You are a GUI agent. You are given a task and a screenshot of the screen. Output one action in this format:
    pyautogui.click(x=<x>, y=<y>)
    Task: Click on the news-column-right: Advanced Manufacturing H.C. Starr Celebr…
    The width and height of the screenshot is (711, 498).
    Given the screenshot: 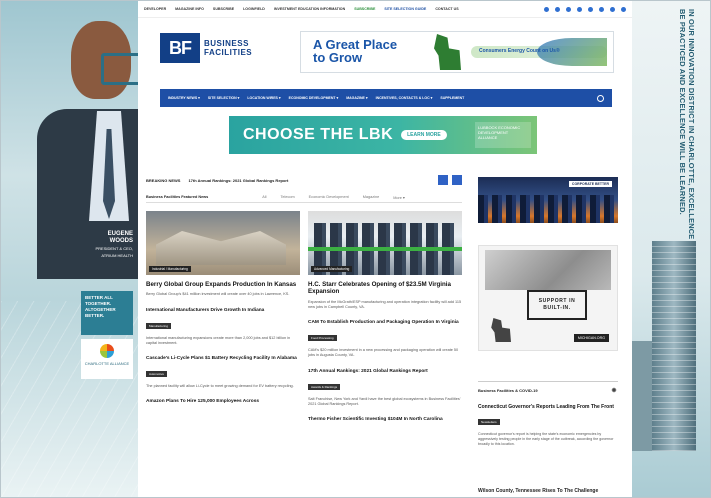 What is the action you would take?
    pyautogui.click(x=385, y=317)
    